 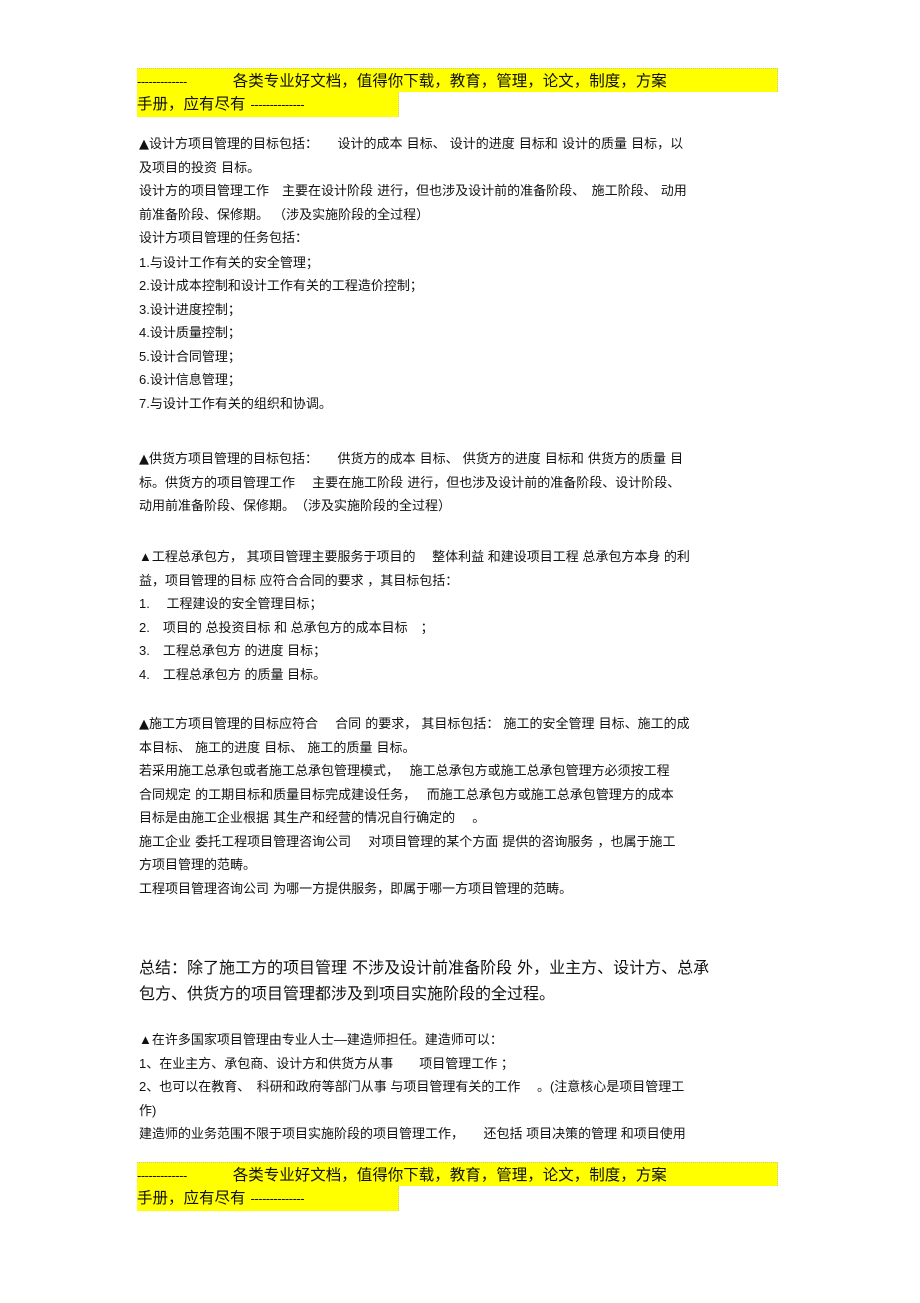 What do you see at coordinates (277, 748) in the screenshot?
I see `text-line: 本目标、 施工的进度 目标、 施工的质量 目标。` at bounding box center [277, 748].